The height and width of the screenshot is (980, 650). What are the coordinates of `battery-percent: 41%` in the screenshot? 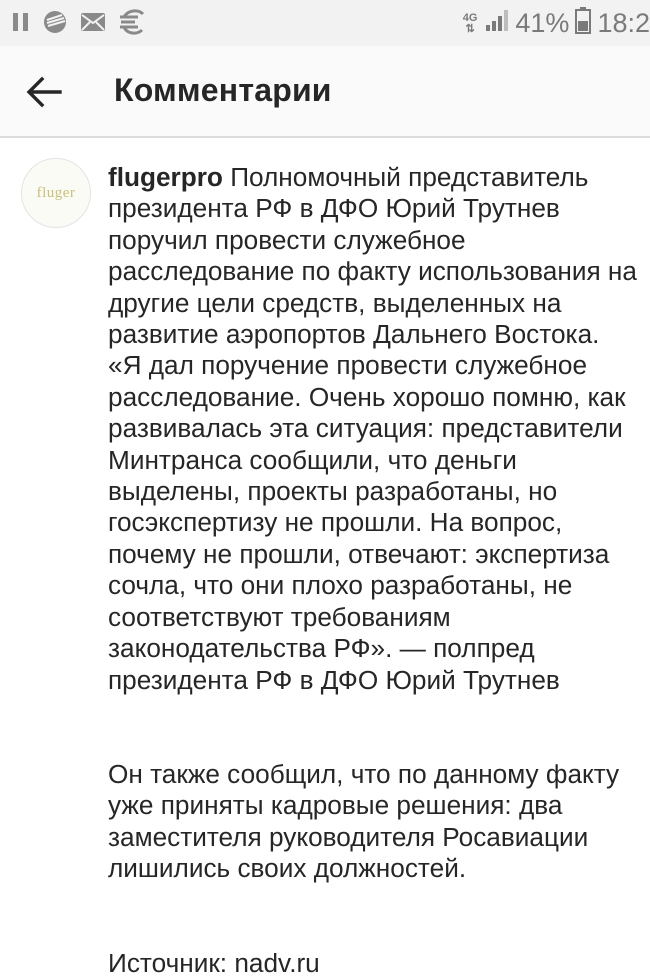 It's located at (542, 23).